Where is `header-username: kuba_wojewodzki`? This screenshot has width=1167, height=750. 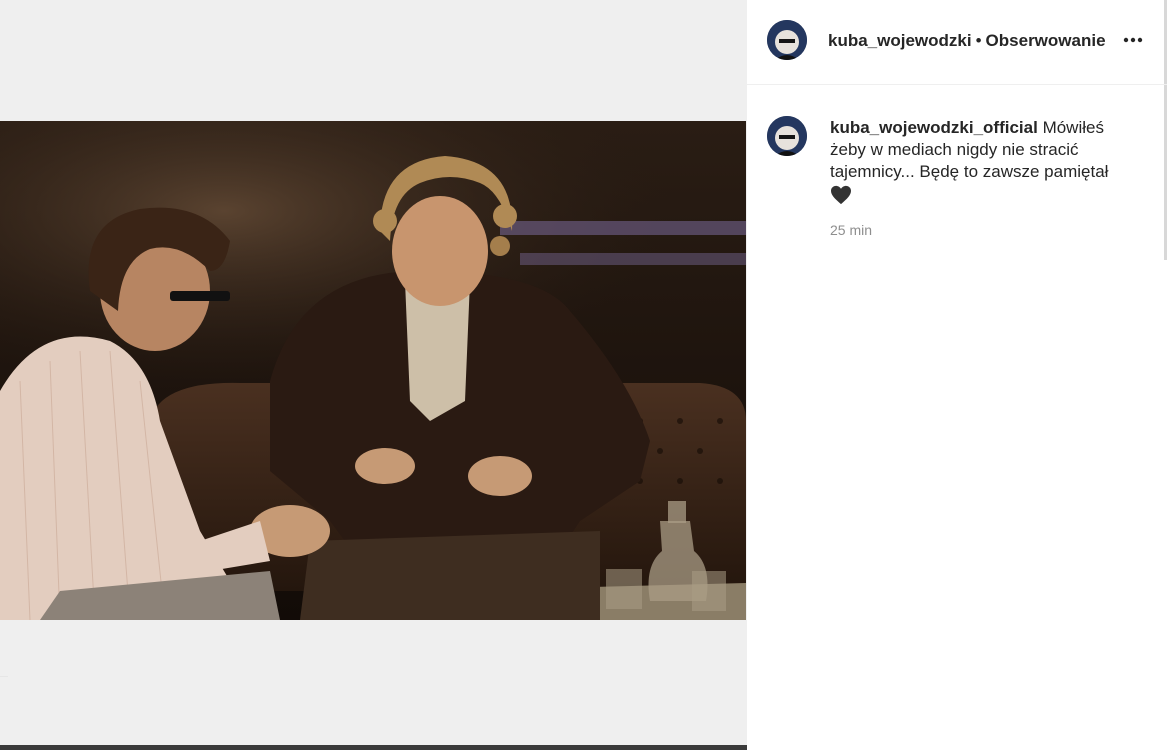 header-username: kuba_wojewodzki is located at coordinates (900, 40).